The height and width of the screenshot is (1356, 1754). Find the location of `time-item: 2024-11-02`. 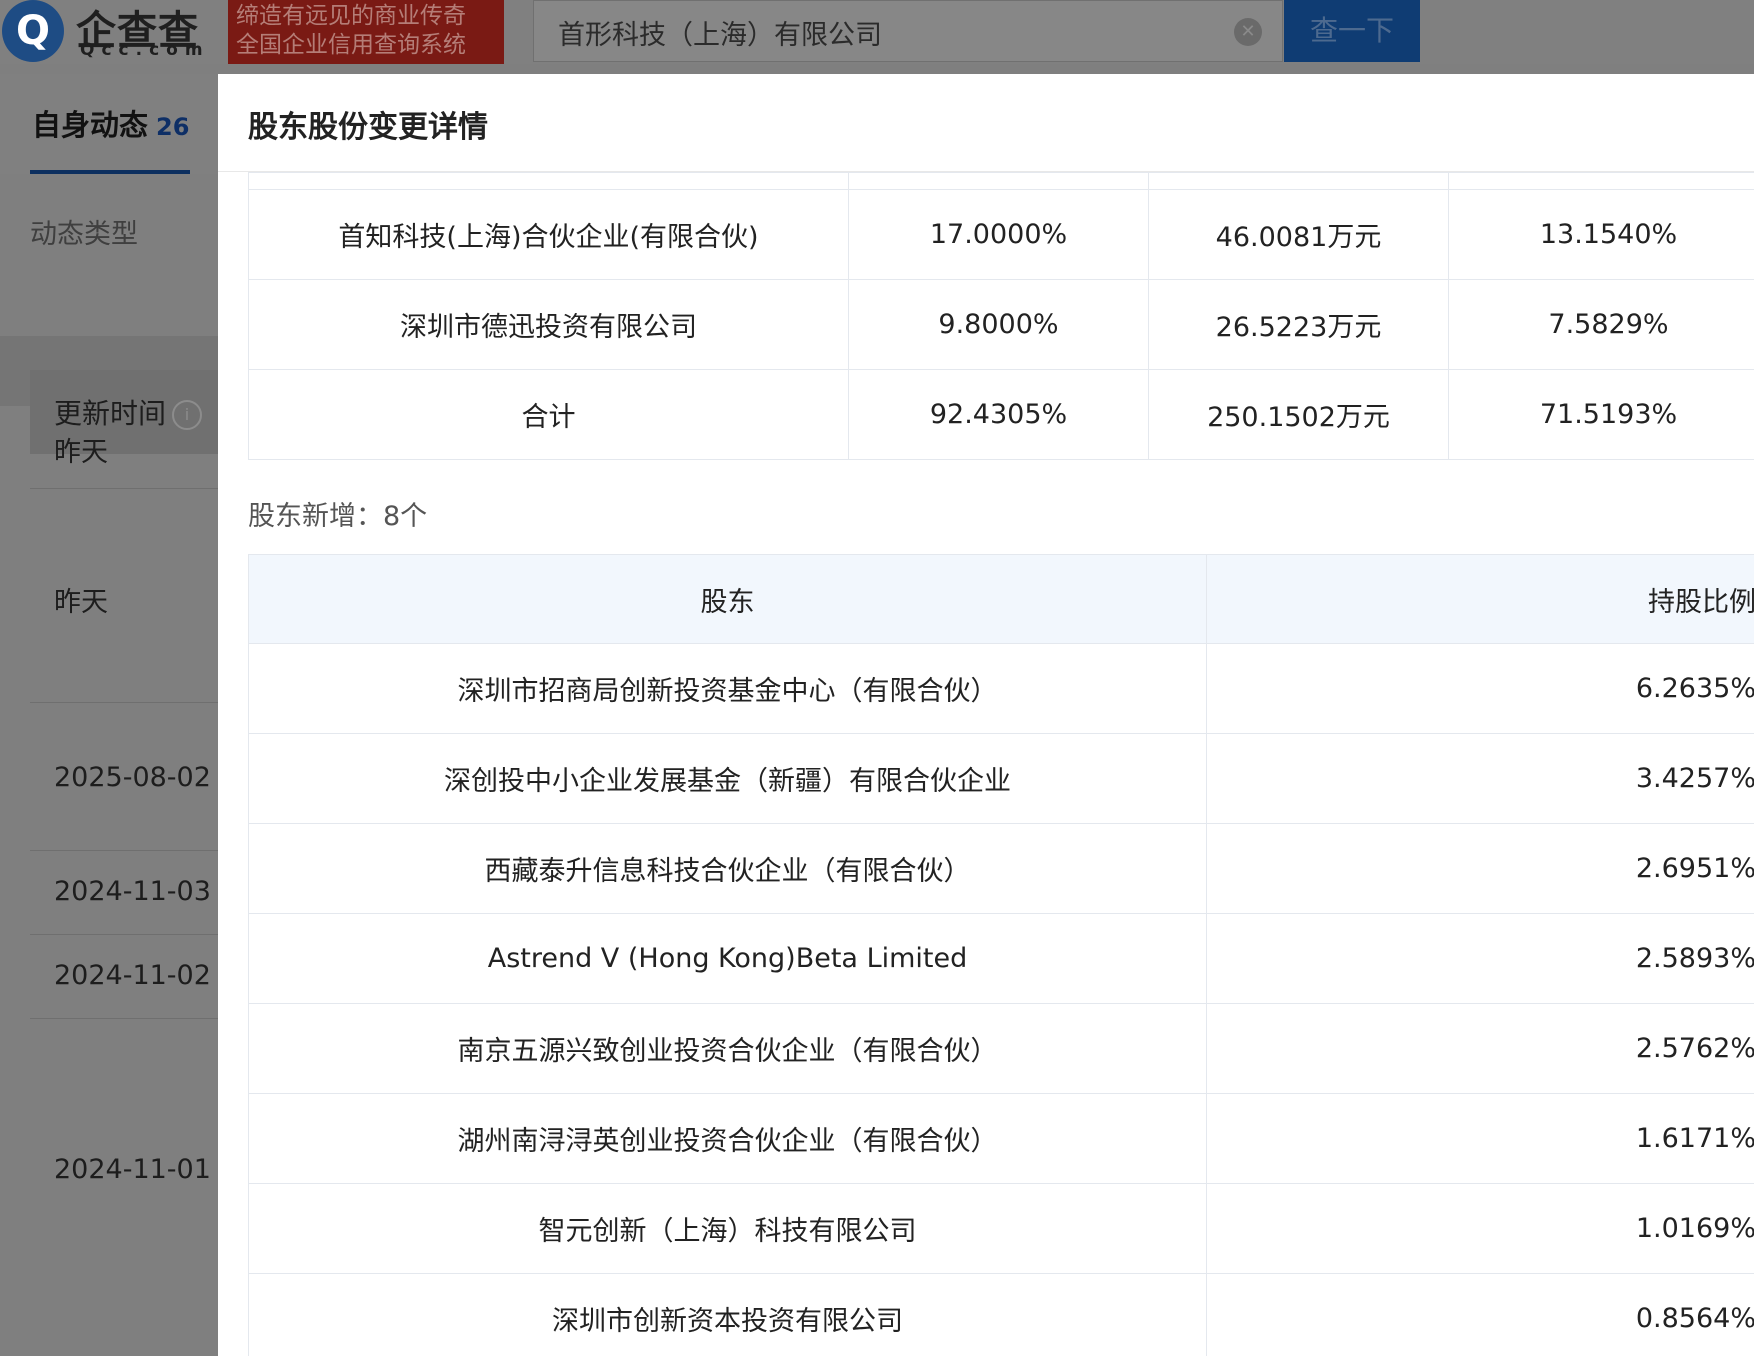

time-item: 2024-11-02 is located at coordinates (132, 975).